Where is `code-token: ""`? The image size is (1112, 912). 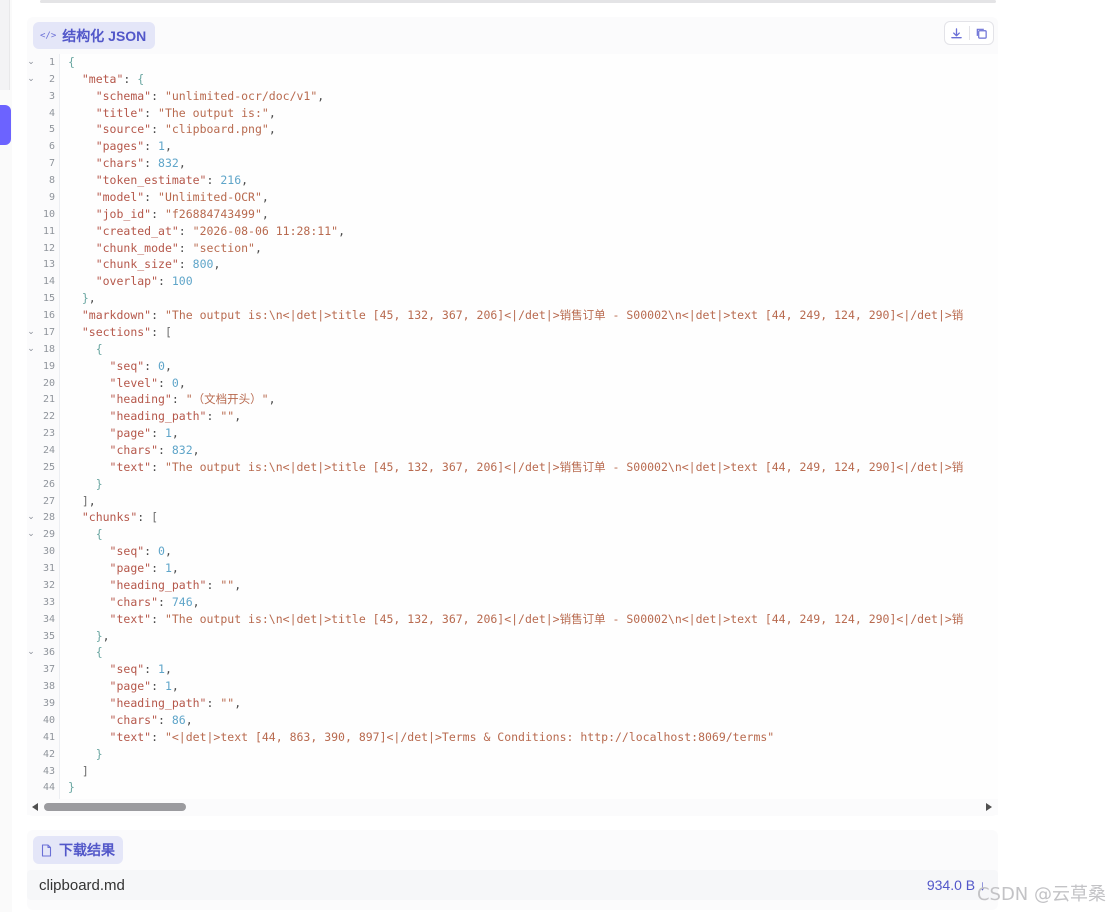 code-token: "" is located at coordinates (227, 416).